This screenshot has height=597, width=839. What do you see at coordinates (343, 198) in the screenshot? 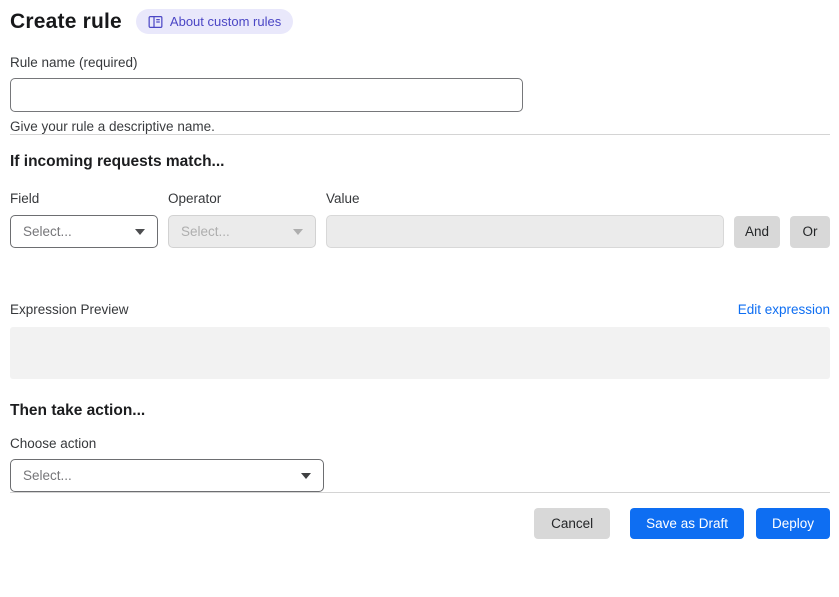
I see `value-label: Value` at bounding box center [343, 198].